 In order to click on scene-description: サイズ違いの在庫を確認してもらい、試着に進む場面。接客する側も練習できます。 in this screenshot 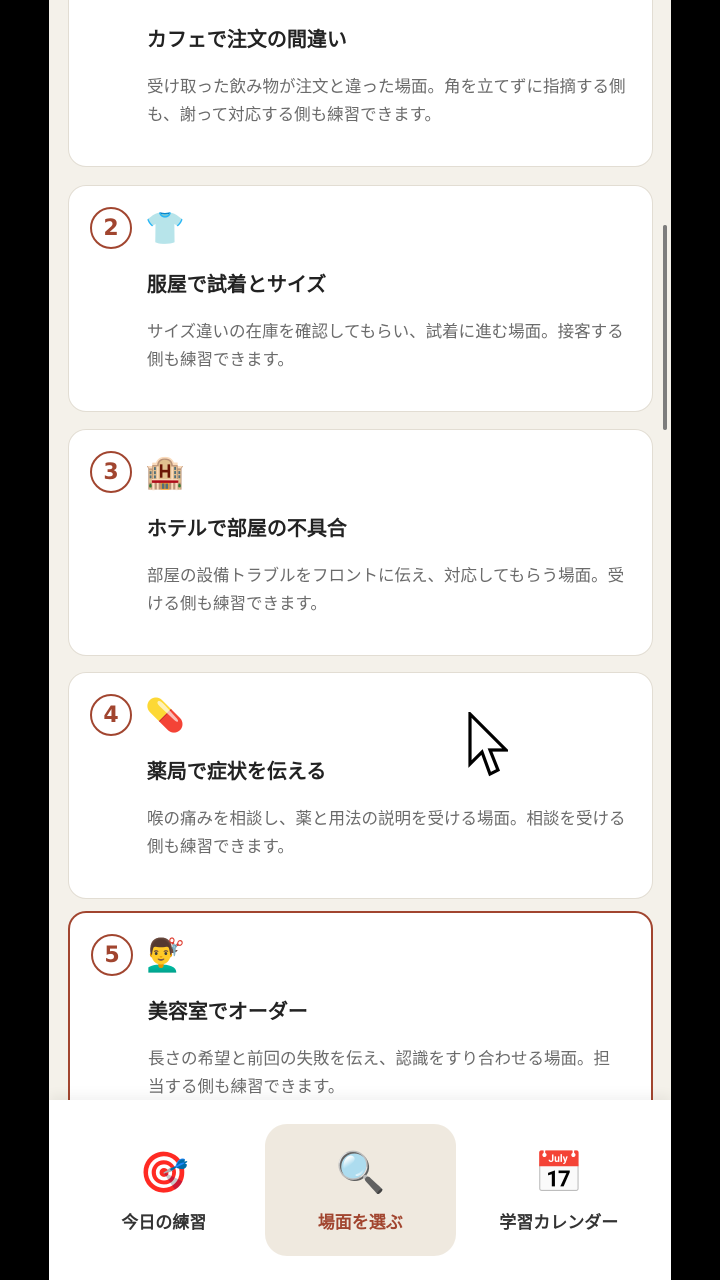, I will do `click(385, 345)`.